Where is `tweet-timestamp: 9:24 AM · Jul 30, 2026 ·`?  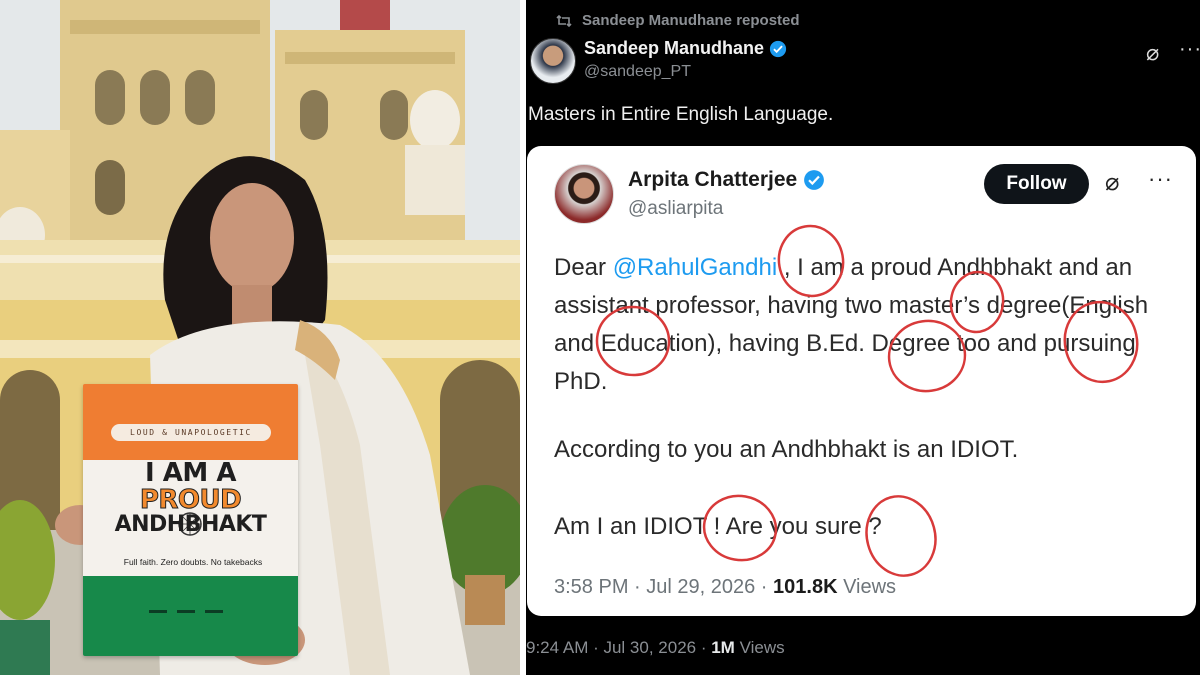
tweet-timestamp: 9:24 AM · Jul 30, 2026 · is located at coordinates (618, 647).